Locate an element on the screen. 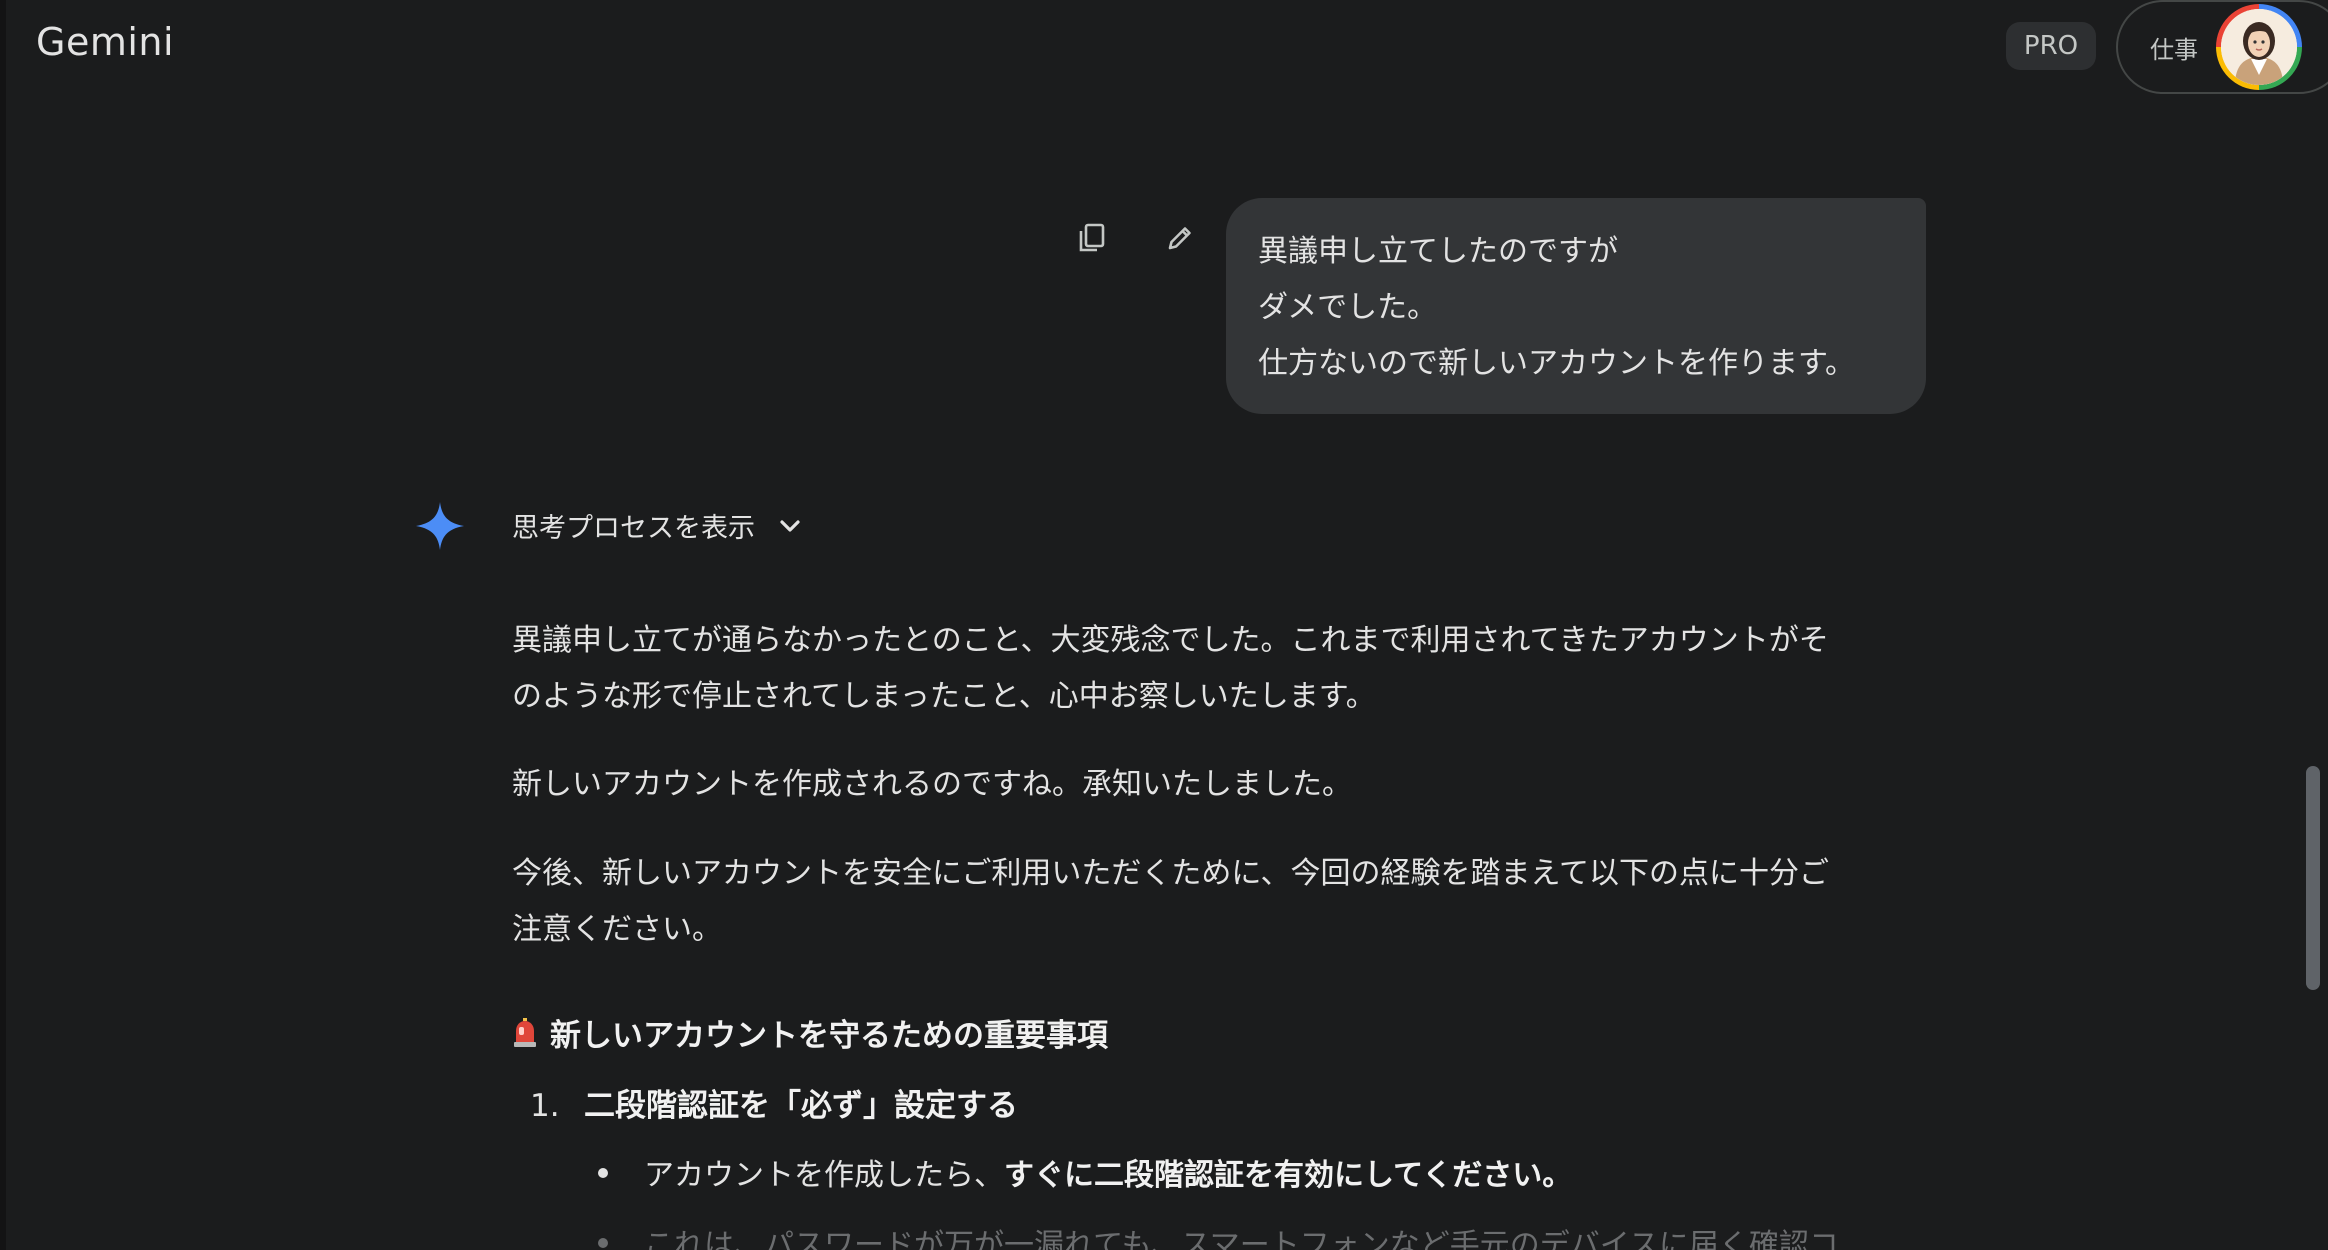  app-title: Gemini is located at coordinates (105, 42).